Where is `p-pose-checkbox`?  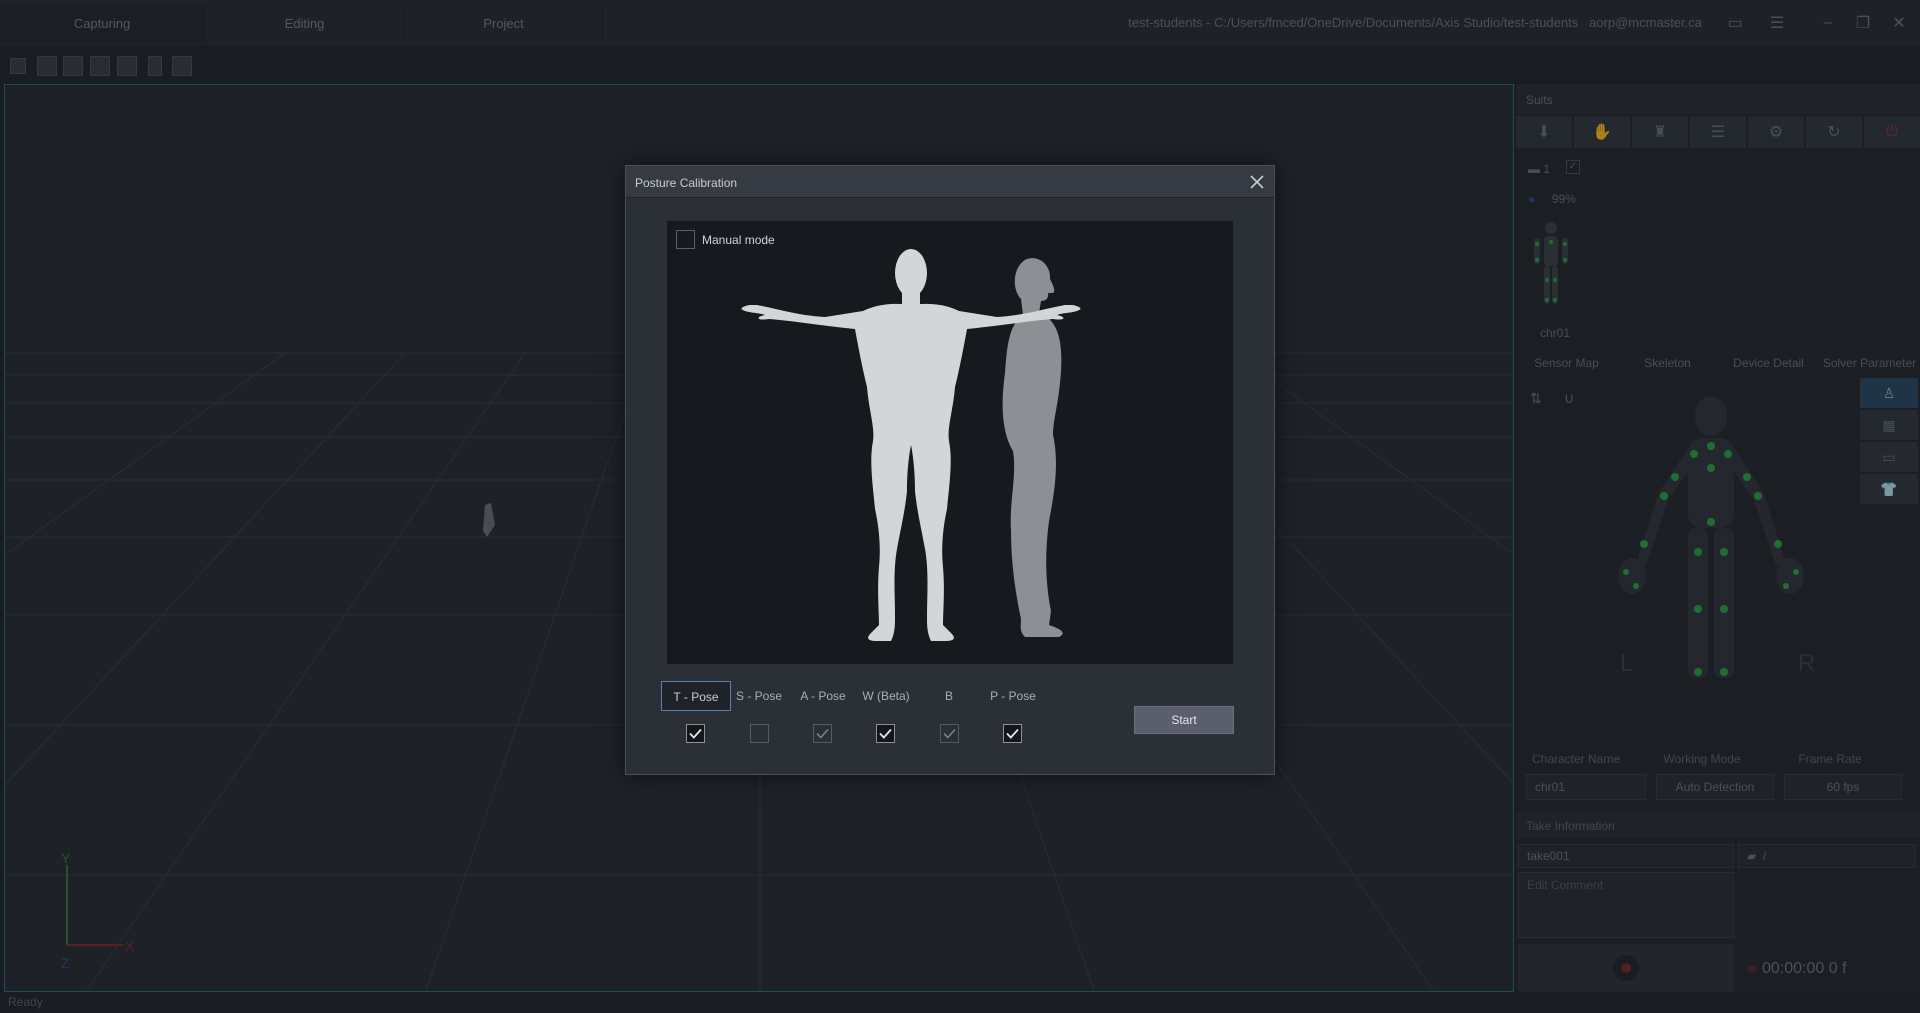
p-pose-checkbox is located at coordinates (1012, 733).